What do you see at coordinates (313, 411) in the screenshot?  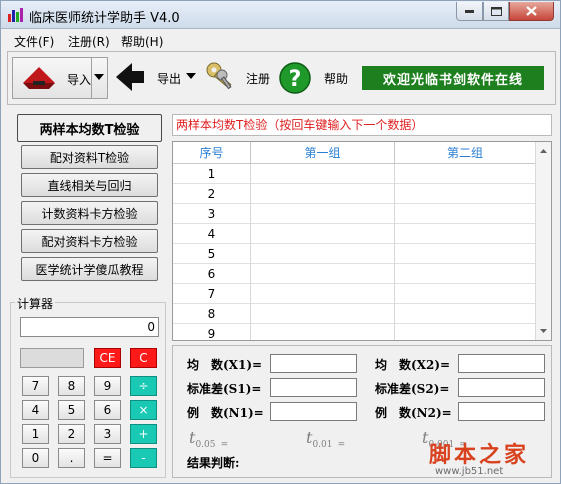 I see `n1-field` at bounding box center [313, 411].